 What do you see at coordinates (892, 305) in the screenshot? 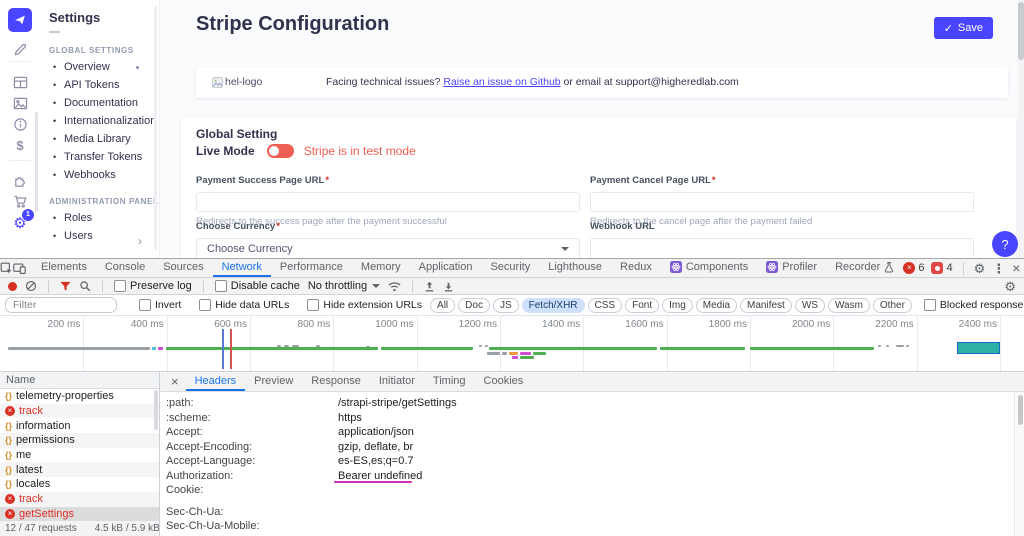
I see `filter-pill-other: Other` at bounding box center [892, 305].